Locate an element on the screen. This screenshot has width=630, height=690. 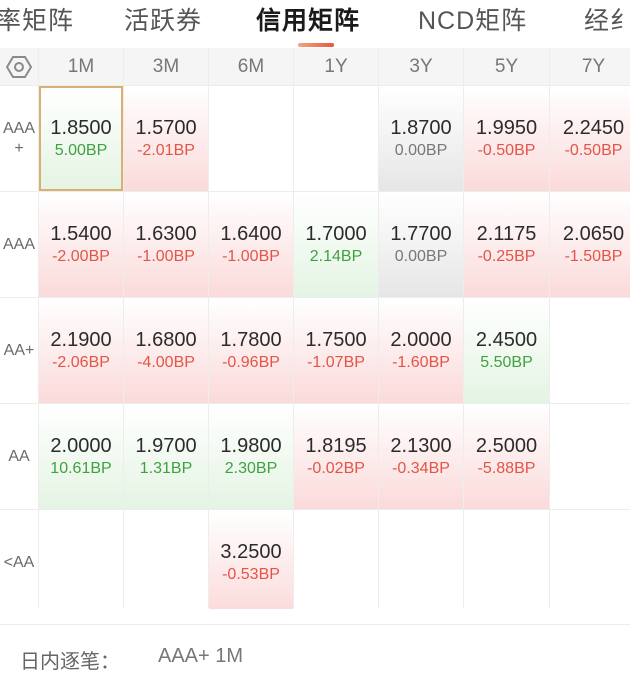
intraday-trades-selection: AAA+ 1M is located at coordinates (201, 656).